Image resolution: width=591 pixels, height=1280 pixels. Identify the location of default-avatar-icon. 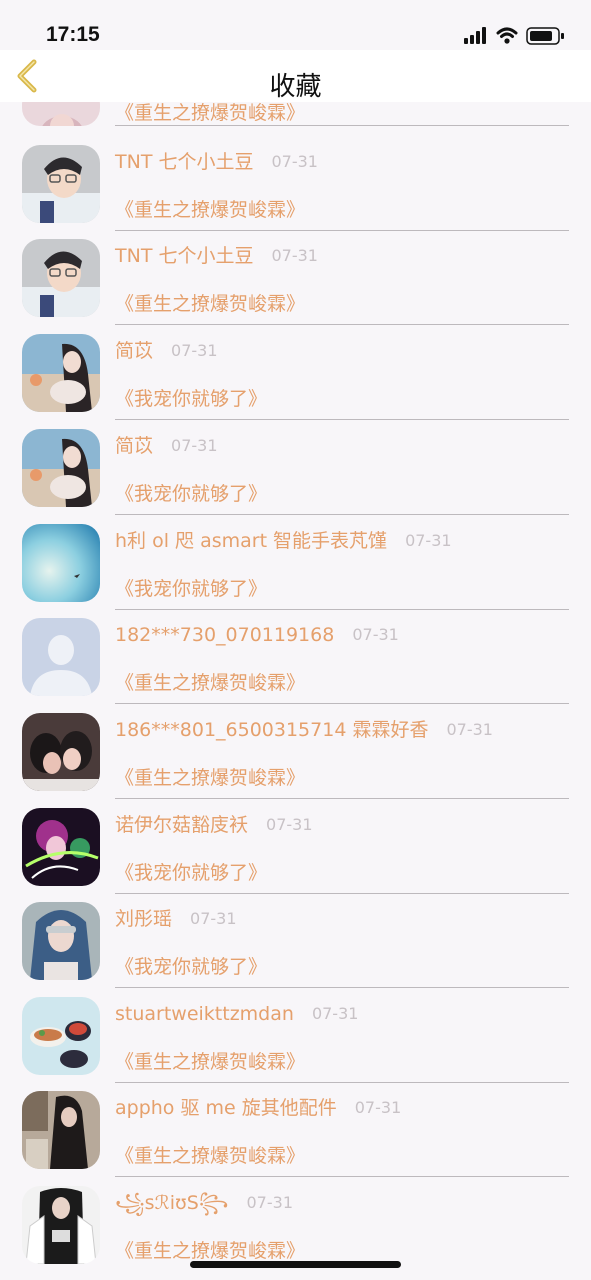
(61, 657).